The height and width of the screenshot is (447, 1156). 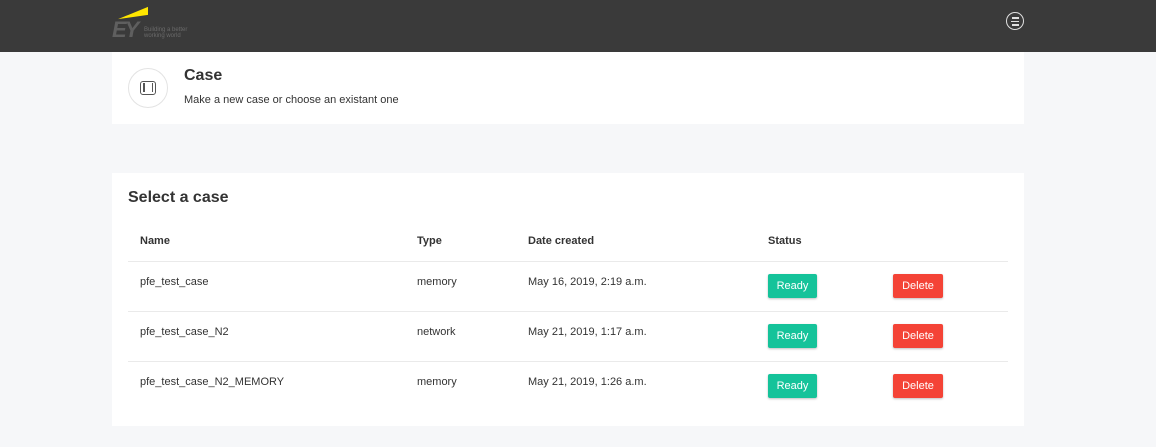 I want to click on case-icon-badge, so click(x=148, y=88).